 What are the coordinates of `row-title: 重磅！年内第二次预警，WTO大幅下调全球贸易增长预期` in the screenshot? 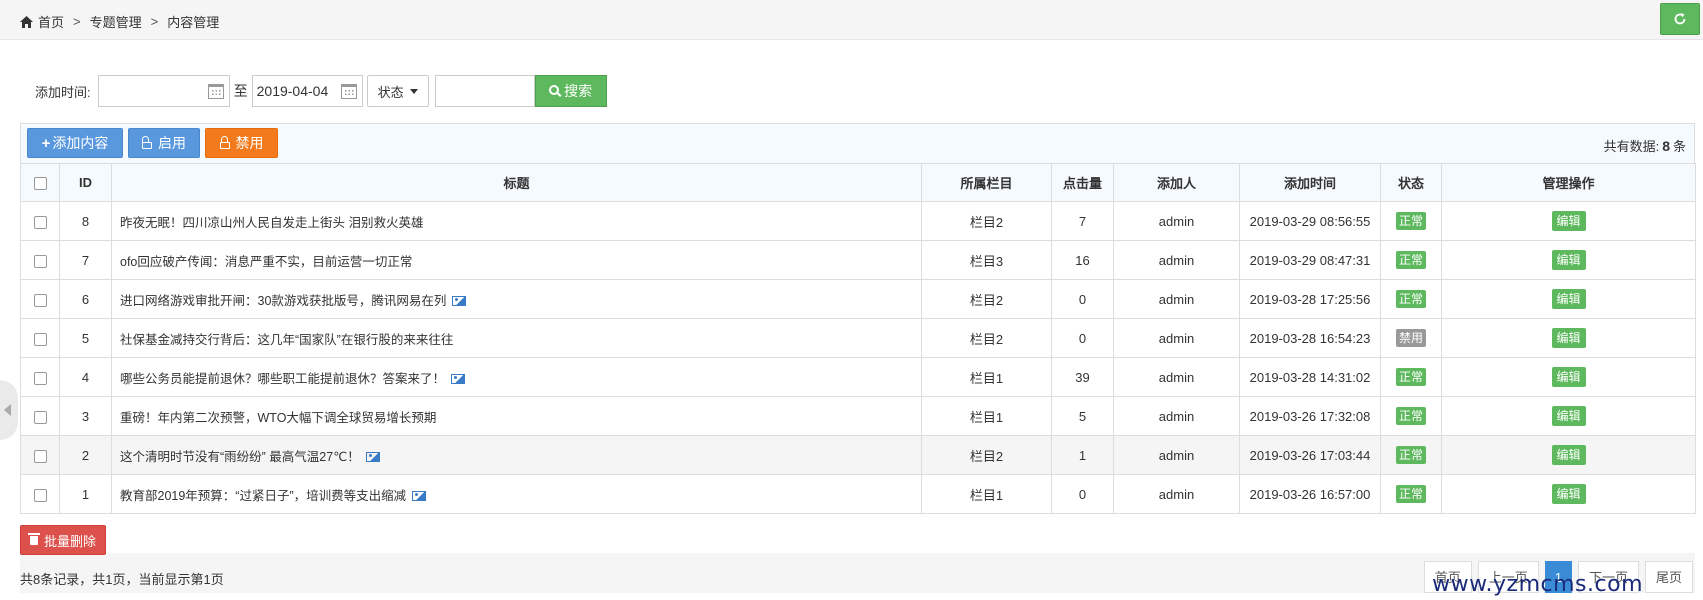 It's located at (278, 418).